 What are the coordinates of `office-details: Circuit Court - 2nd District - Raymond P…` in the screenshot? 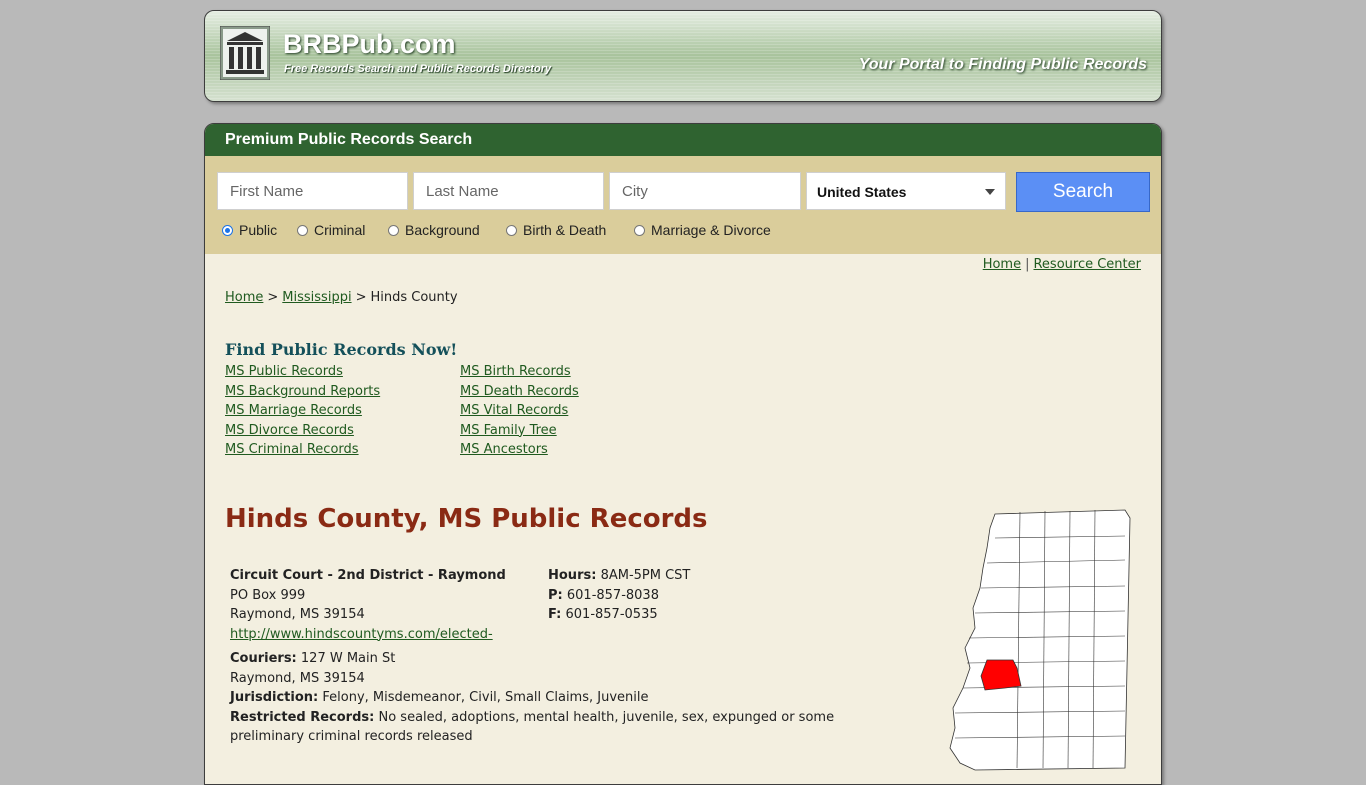 It's located at (540, 656).